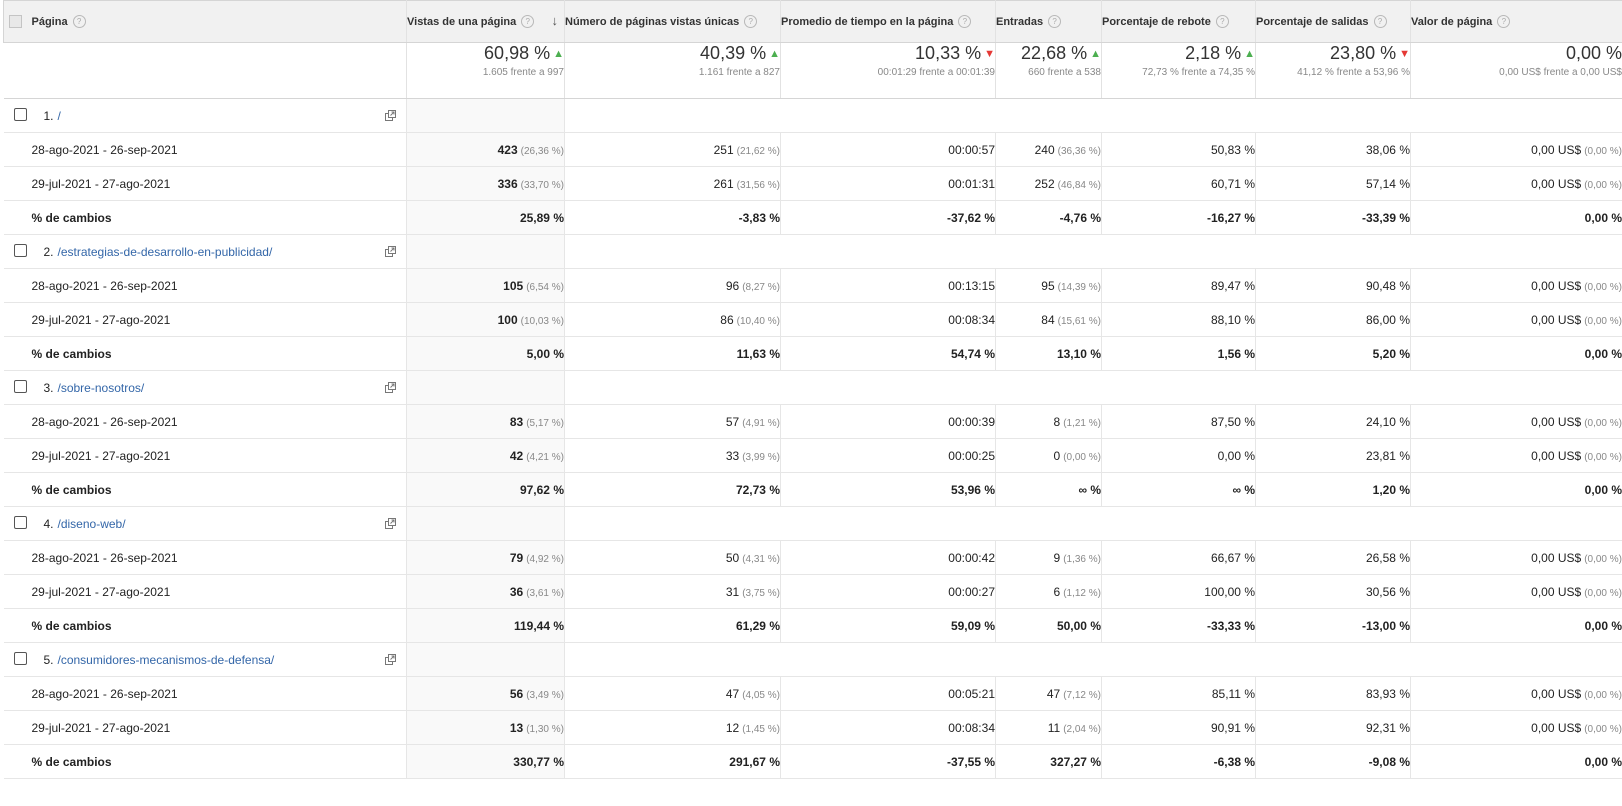 The width and height of the screenshot is (1622, 806). I want to click on metric-share: (33,70 %), so click(542, 185).